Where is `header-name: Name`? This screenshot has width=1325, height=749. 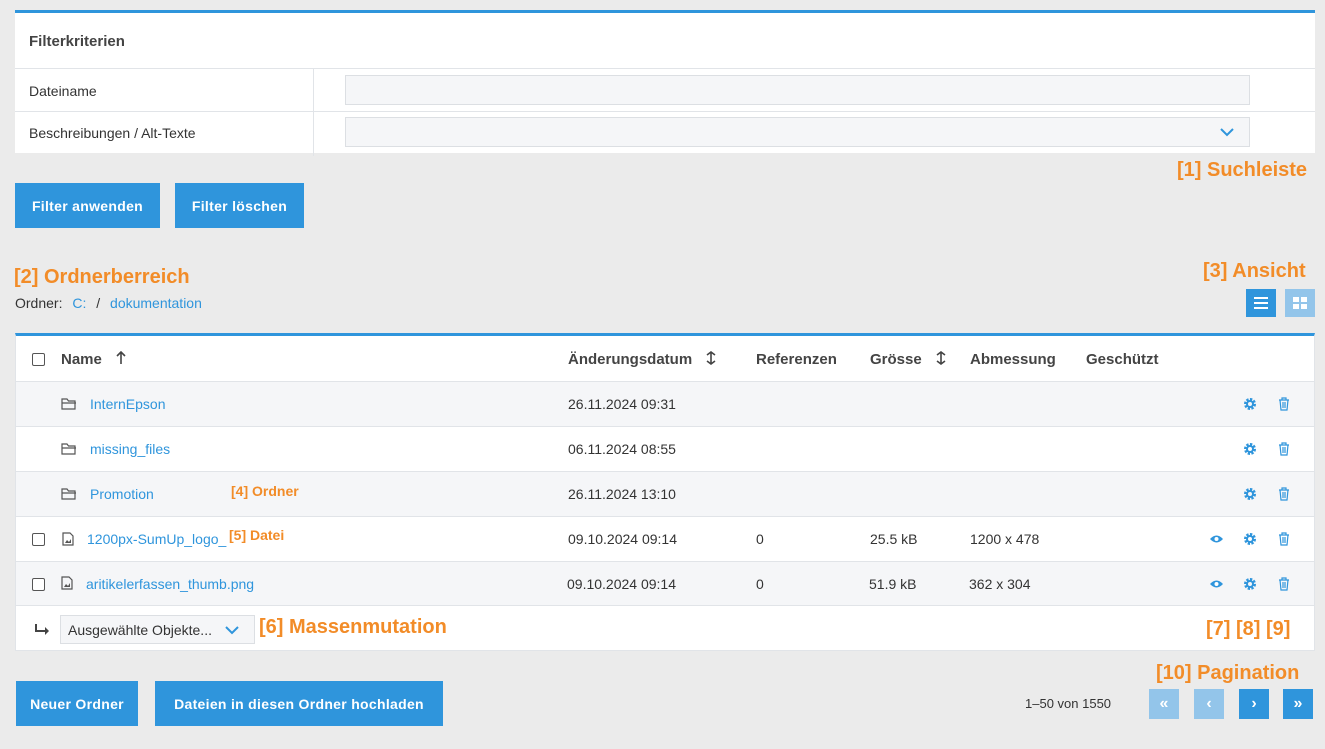
header-name: Name is located at coordinates (93, 359).